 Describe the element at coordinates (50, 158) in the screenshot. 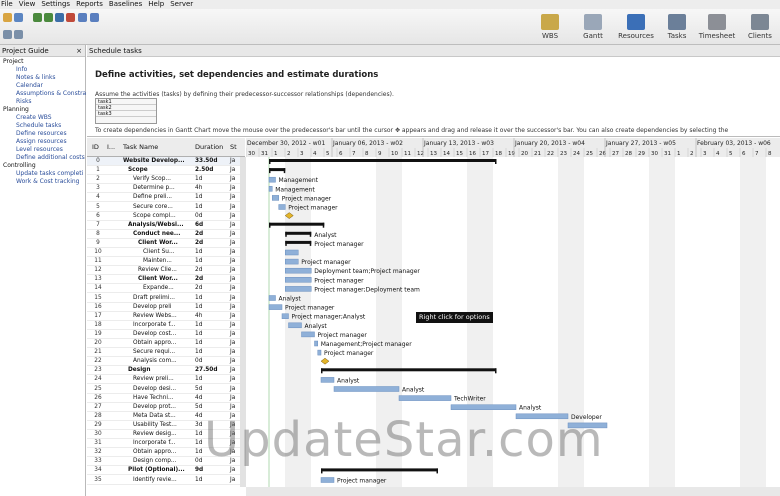

I see `guide-item: Define additional costs` at that location.